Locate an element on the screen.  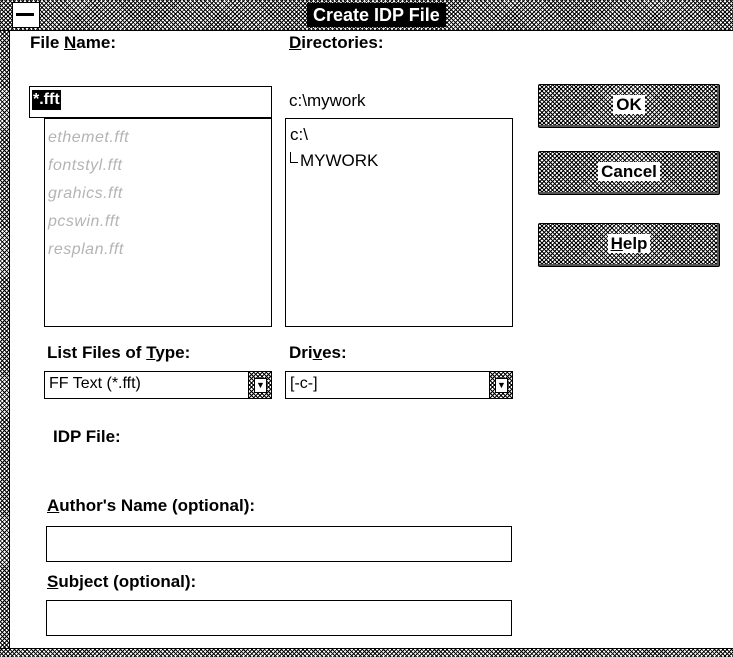
file-type-label: List Files of Type: is located at coordinates (119, 352).